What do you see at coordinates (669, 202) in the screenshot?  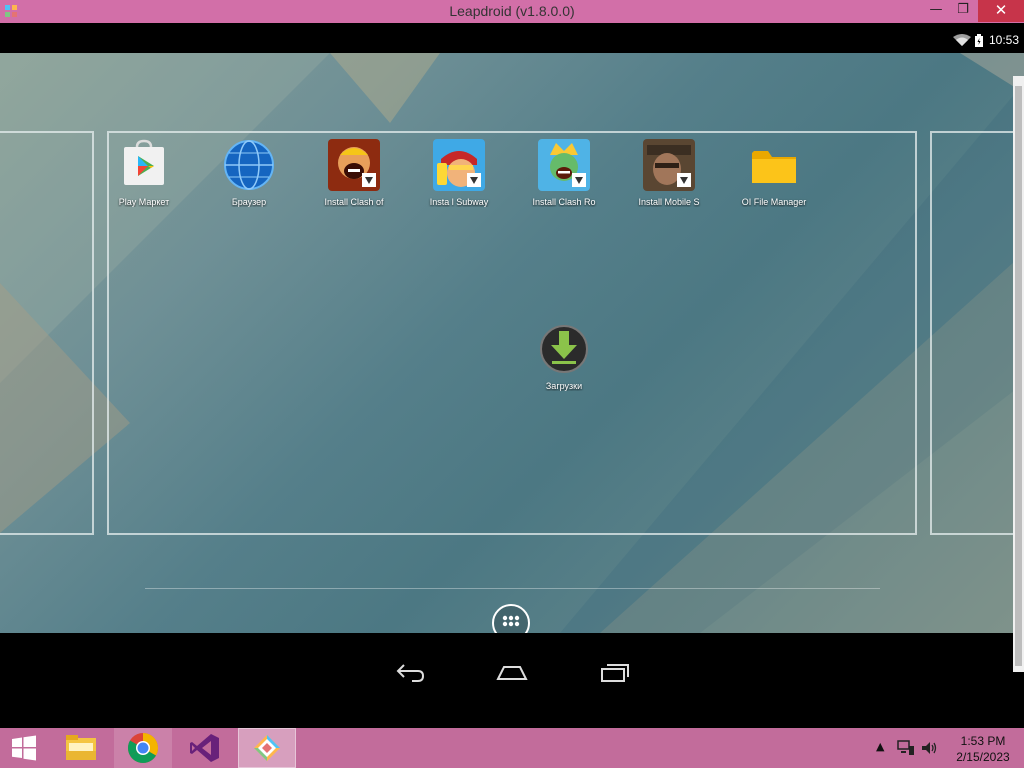 I see `app-label: Install Mobile S` at bounding box center [669, 202].